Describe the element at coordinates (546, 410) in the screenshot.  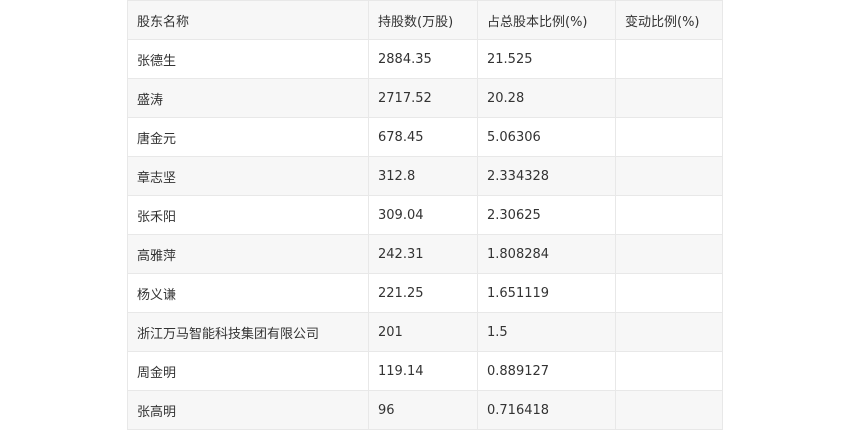
I see `cell-share-ratio: 0.716418` at that location.